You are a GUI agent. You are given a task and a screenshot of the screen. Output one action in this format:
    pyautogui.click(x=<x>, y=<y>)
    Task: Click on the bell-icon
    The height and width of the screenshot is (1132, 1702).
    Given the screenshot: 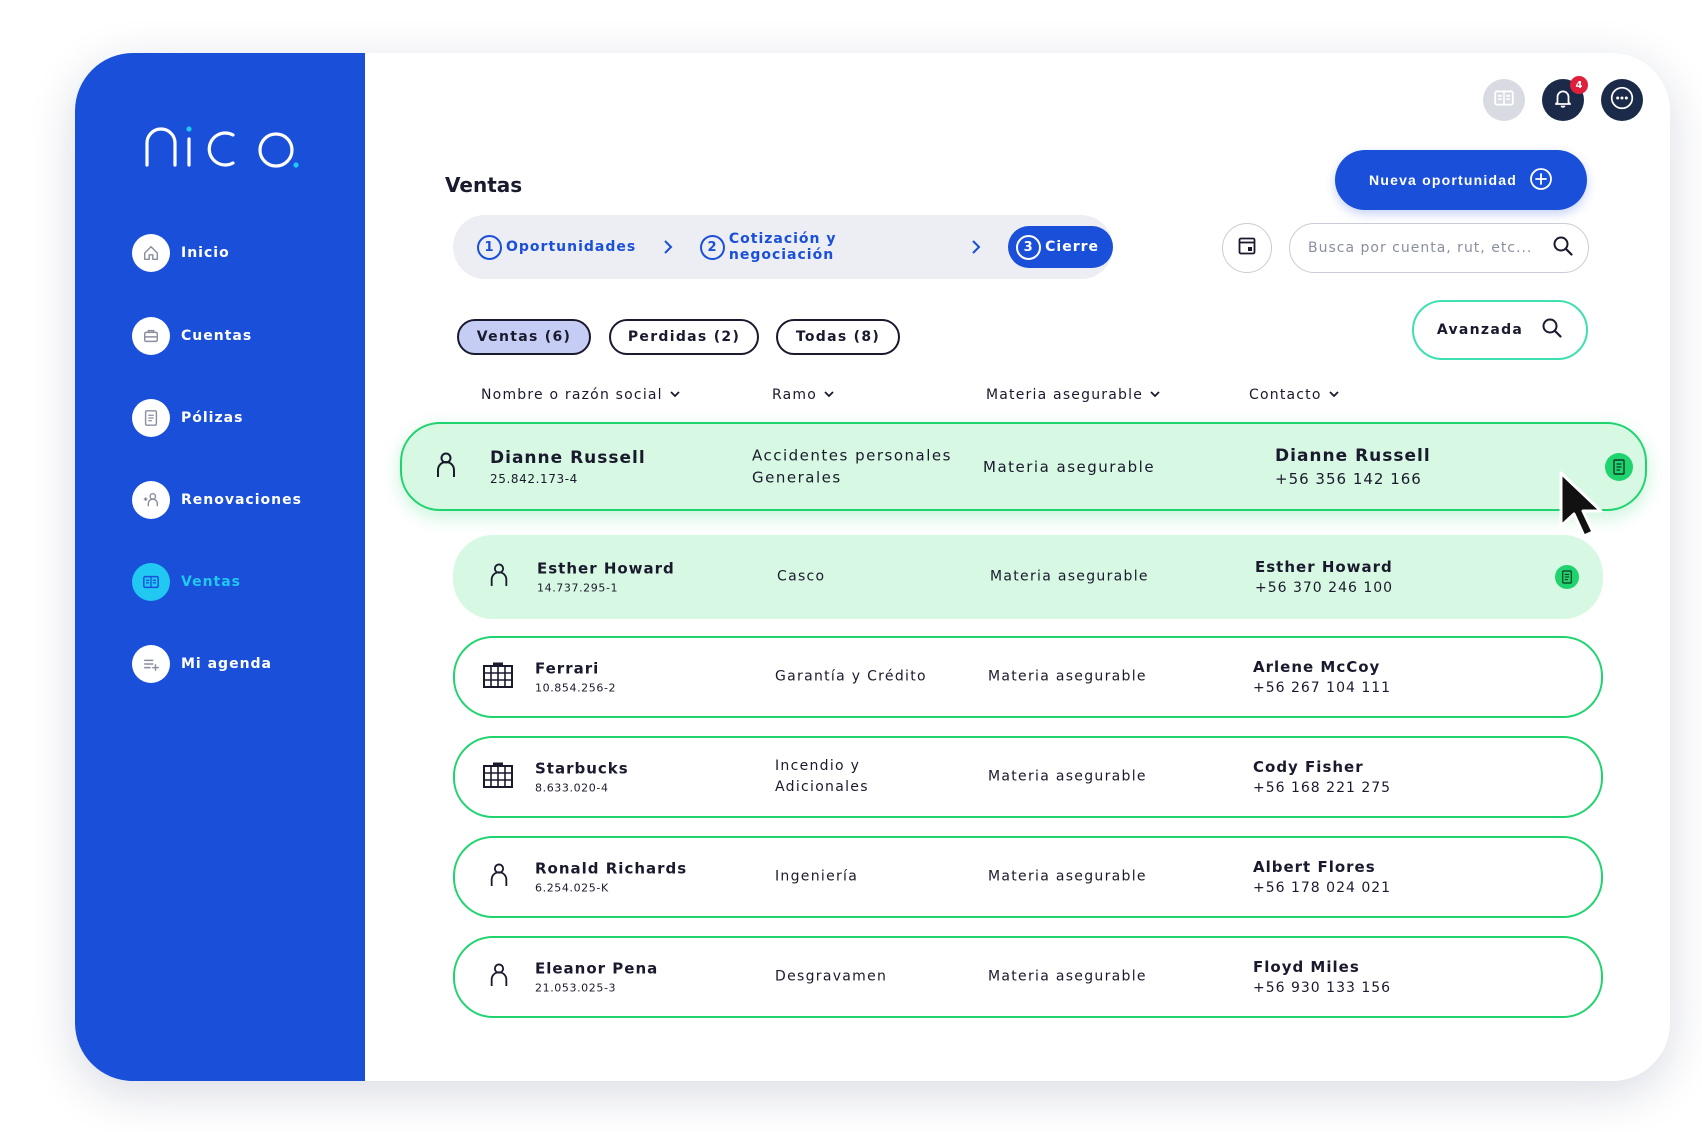 What is the action you would take?
    pyautogui.click(x=1563, y=100)
    